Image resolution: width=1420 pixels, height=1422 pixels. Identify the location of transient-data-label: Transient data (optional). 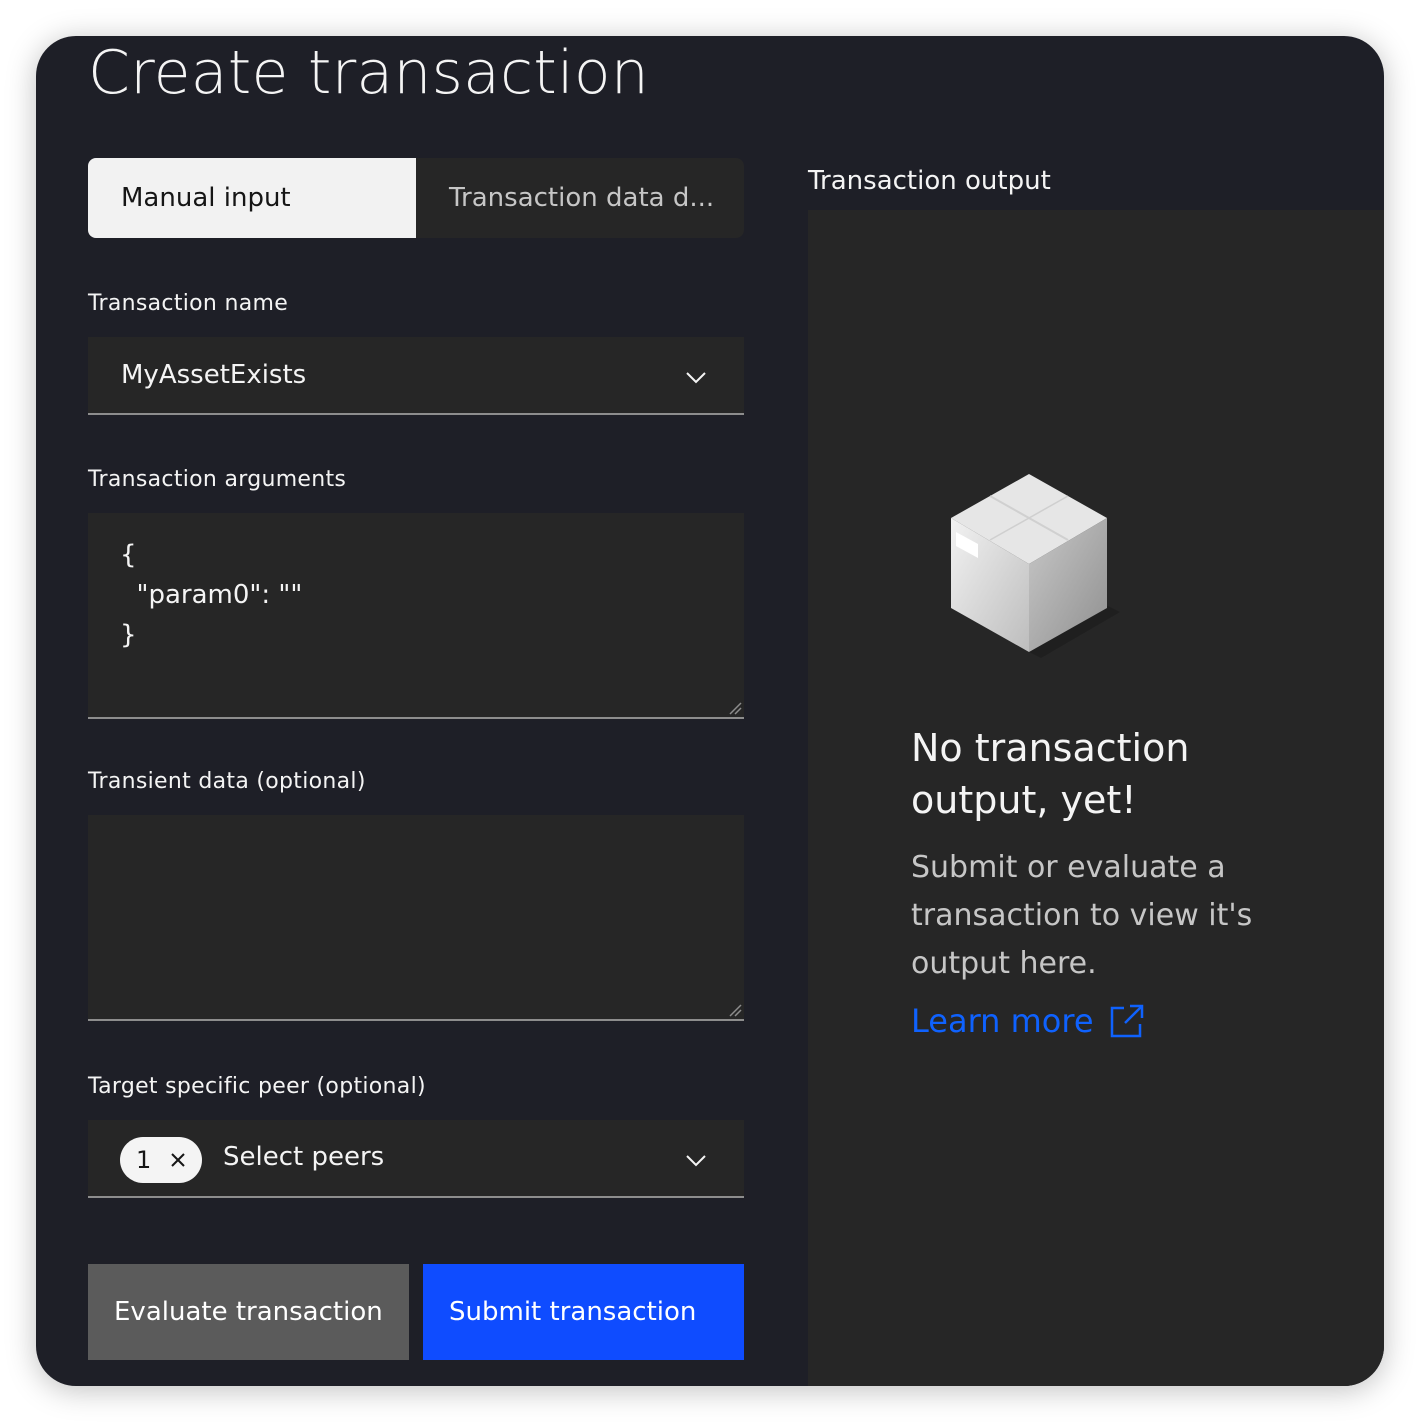
(227, 781).